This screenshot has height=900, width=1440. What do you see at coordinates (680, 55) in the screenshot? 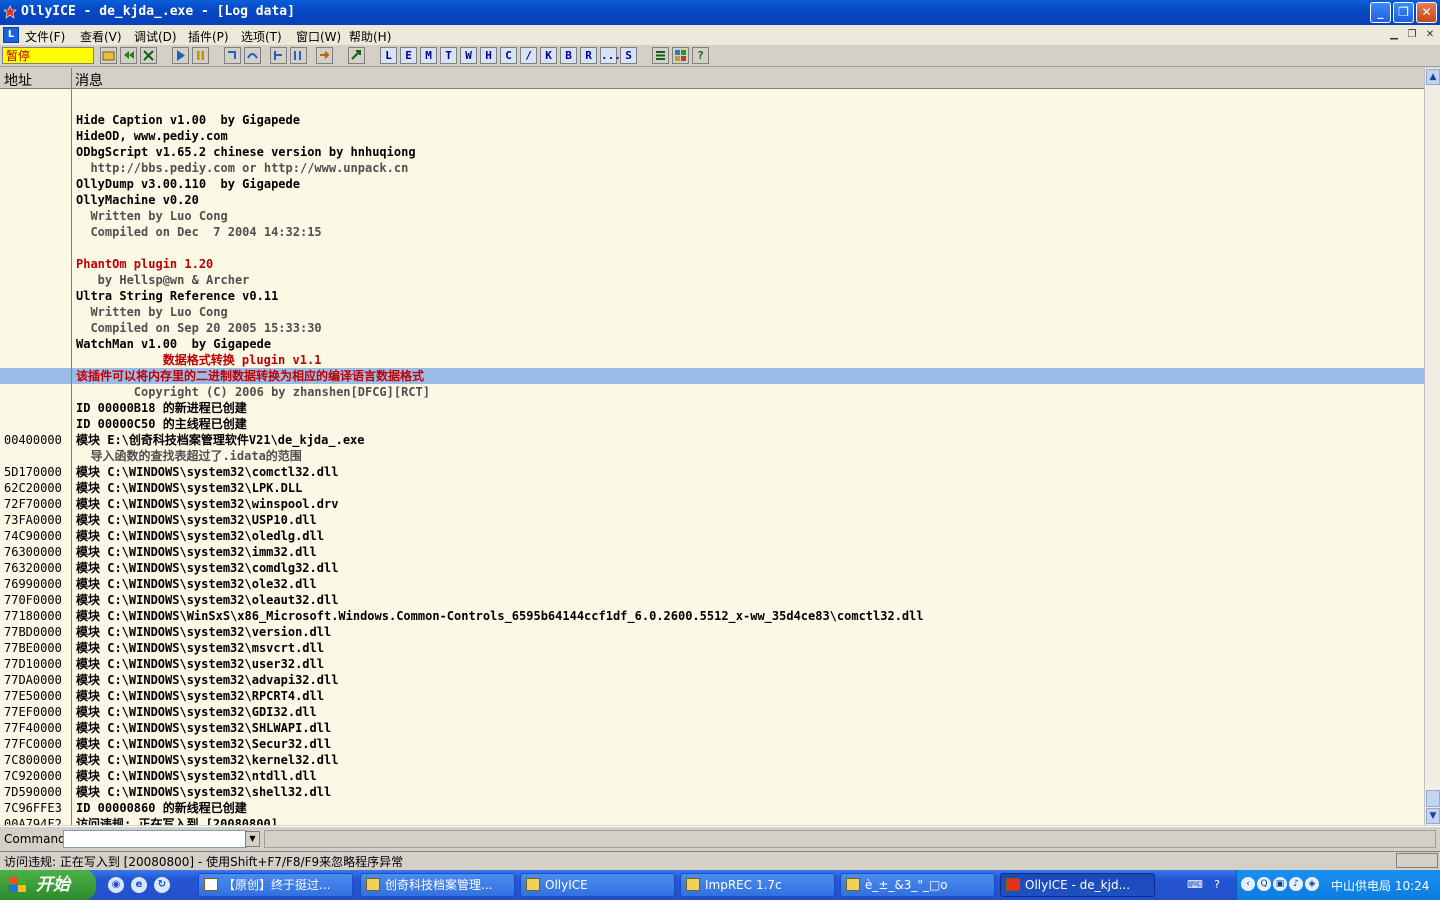
I see `grid-icon` at bounding box center [680, 55].